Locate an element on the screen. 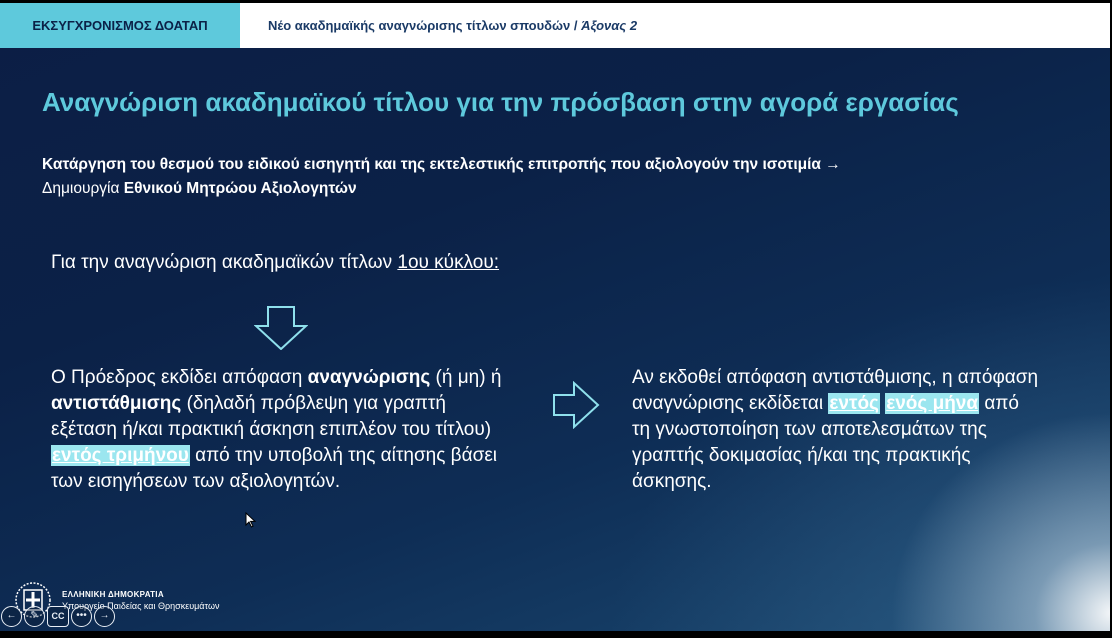 Image resolution: width=1112 pixels, height=638 pixels. next-slide-button: → is located at coordinates (104, 616).